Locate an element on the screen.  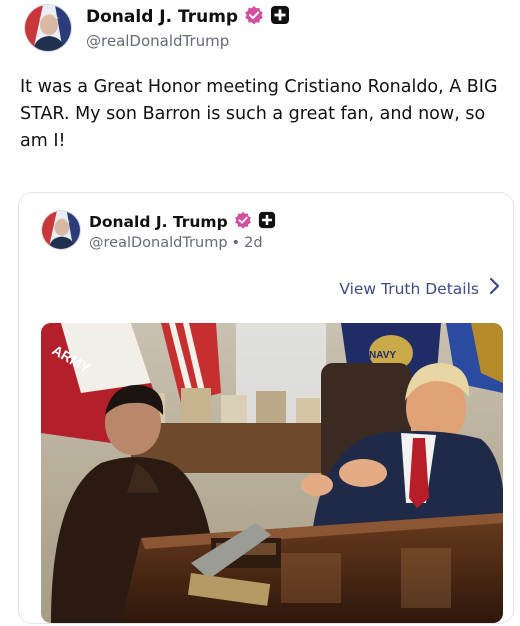
view-truth-details-label: View Truth Details is located at coordinates (409, 288).